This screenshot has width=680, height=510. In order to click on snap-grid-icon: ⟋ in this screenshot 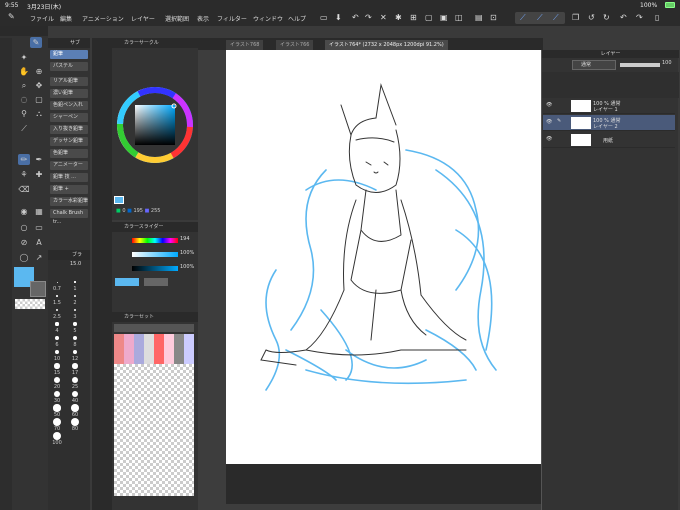, I will do `click(556, 18)`.